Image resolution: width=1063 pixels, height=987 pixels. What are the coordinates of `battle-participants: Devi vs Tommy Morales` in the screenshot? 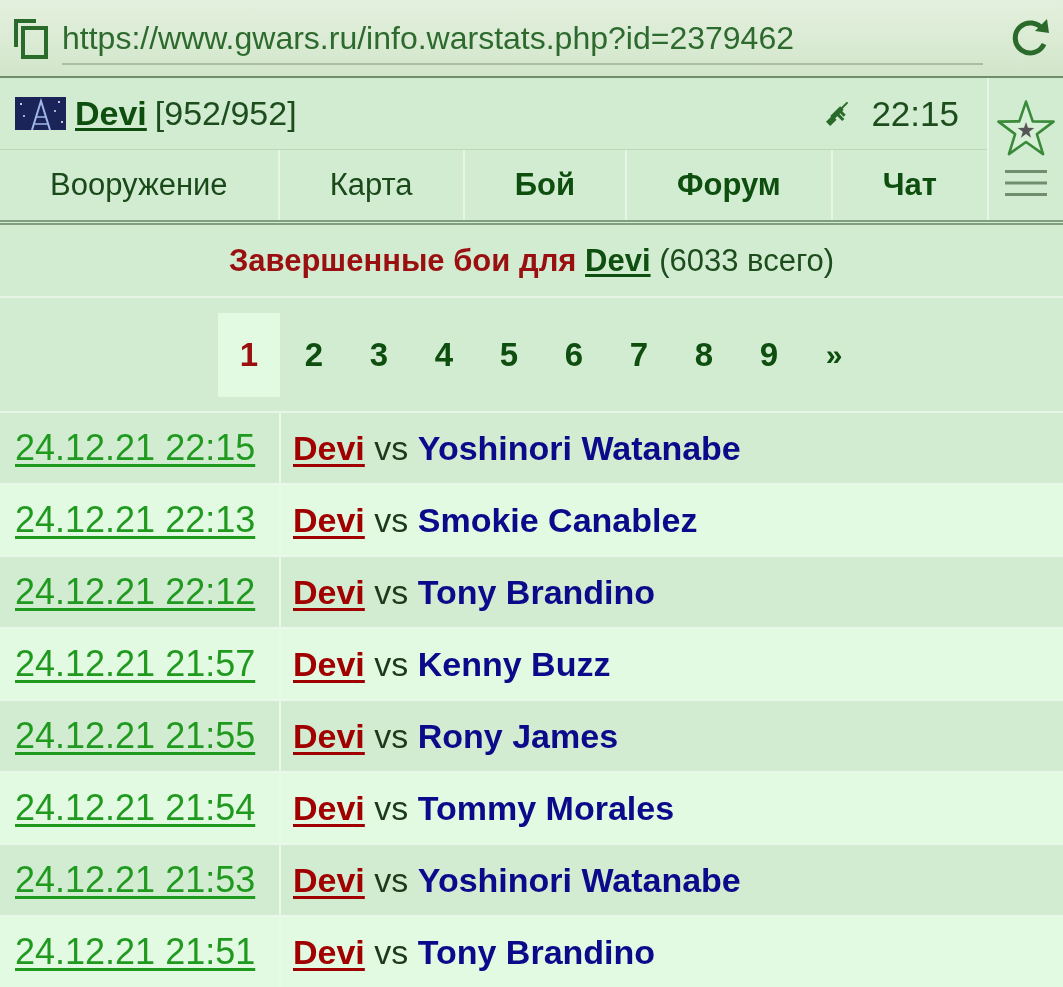 It's located at (484, 808).